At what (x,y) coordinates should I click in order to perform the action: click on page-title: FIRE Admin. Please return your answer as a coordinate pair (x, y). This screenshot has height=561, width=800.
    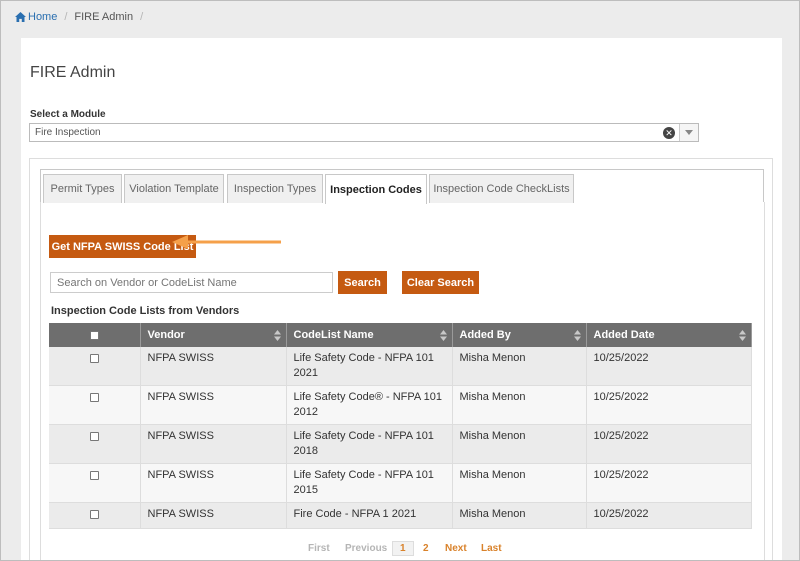
    Looking at the image, I should click on (73, 72).